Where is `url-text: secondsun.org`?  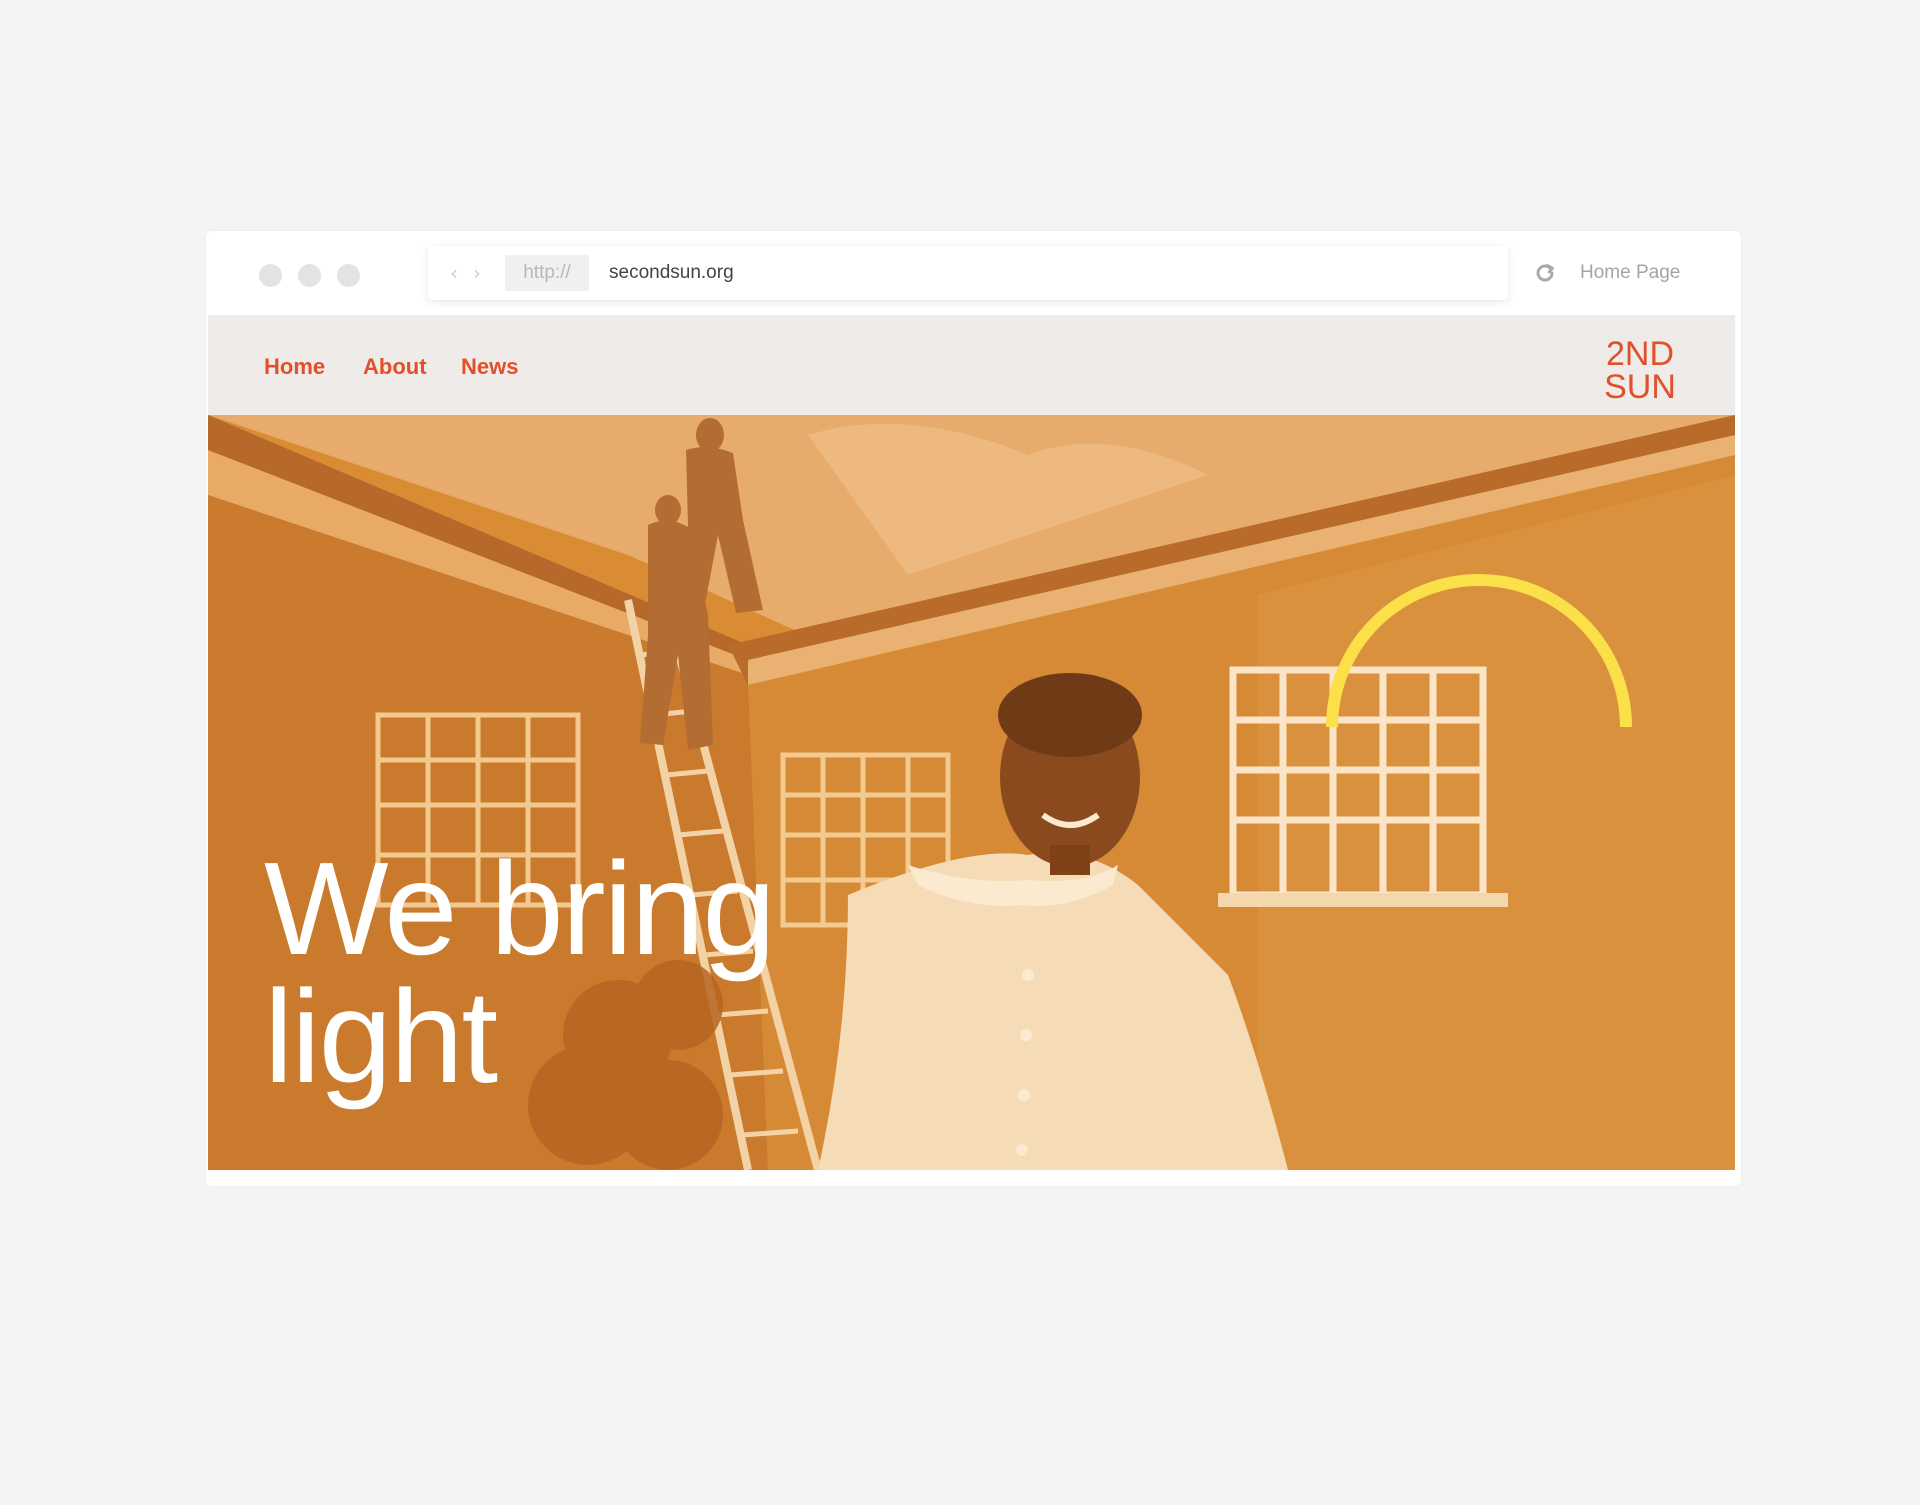 url-text: secondsun.org is located at coordinates (671, 273).